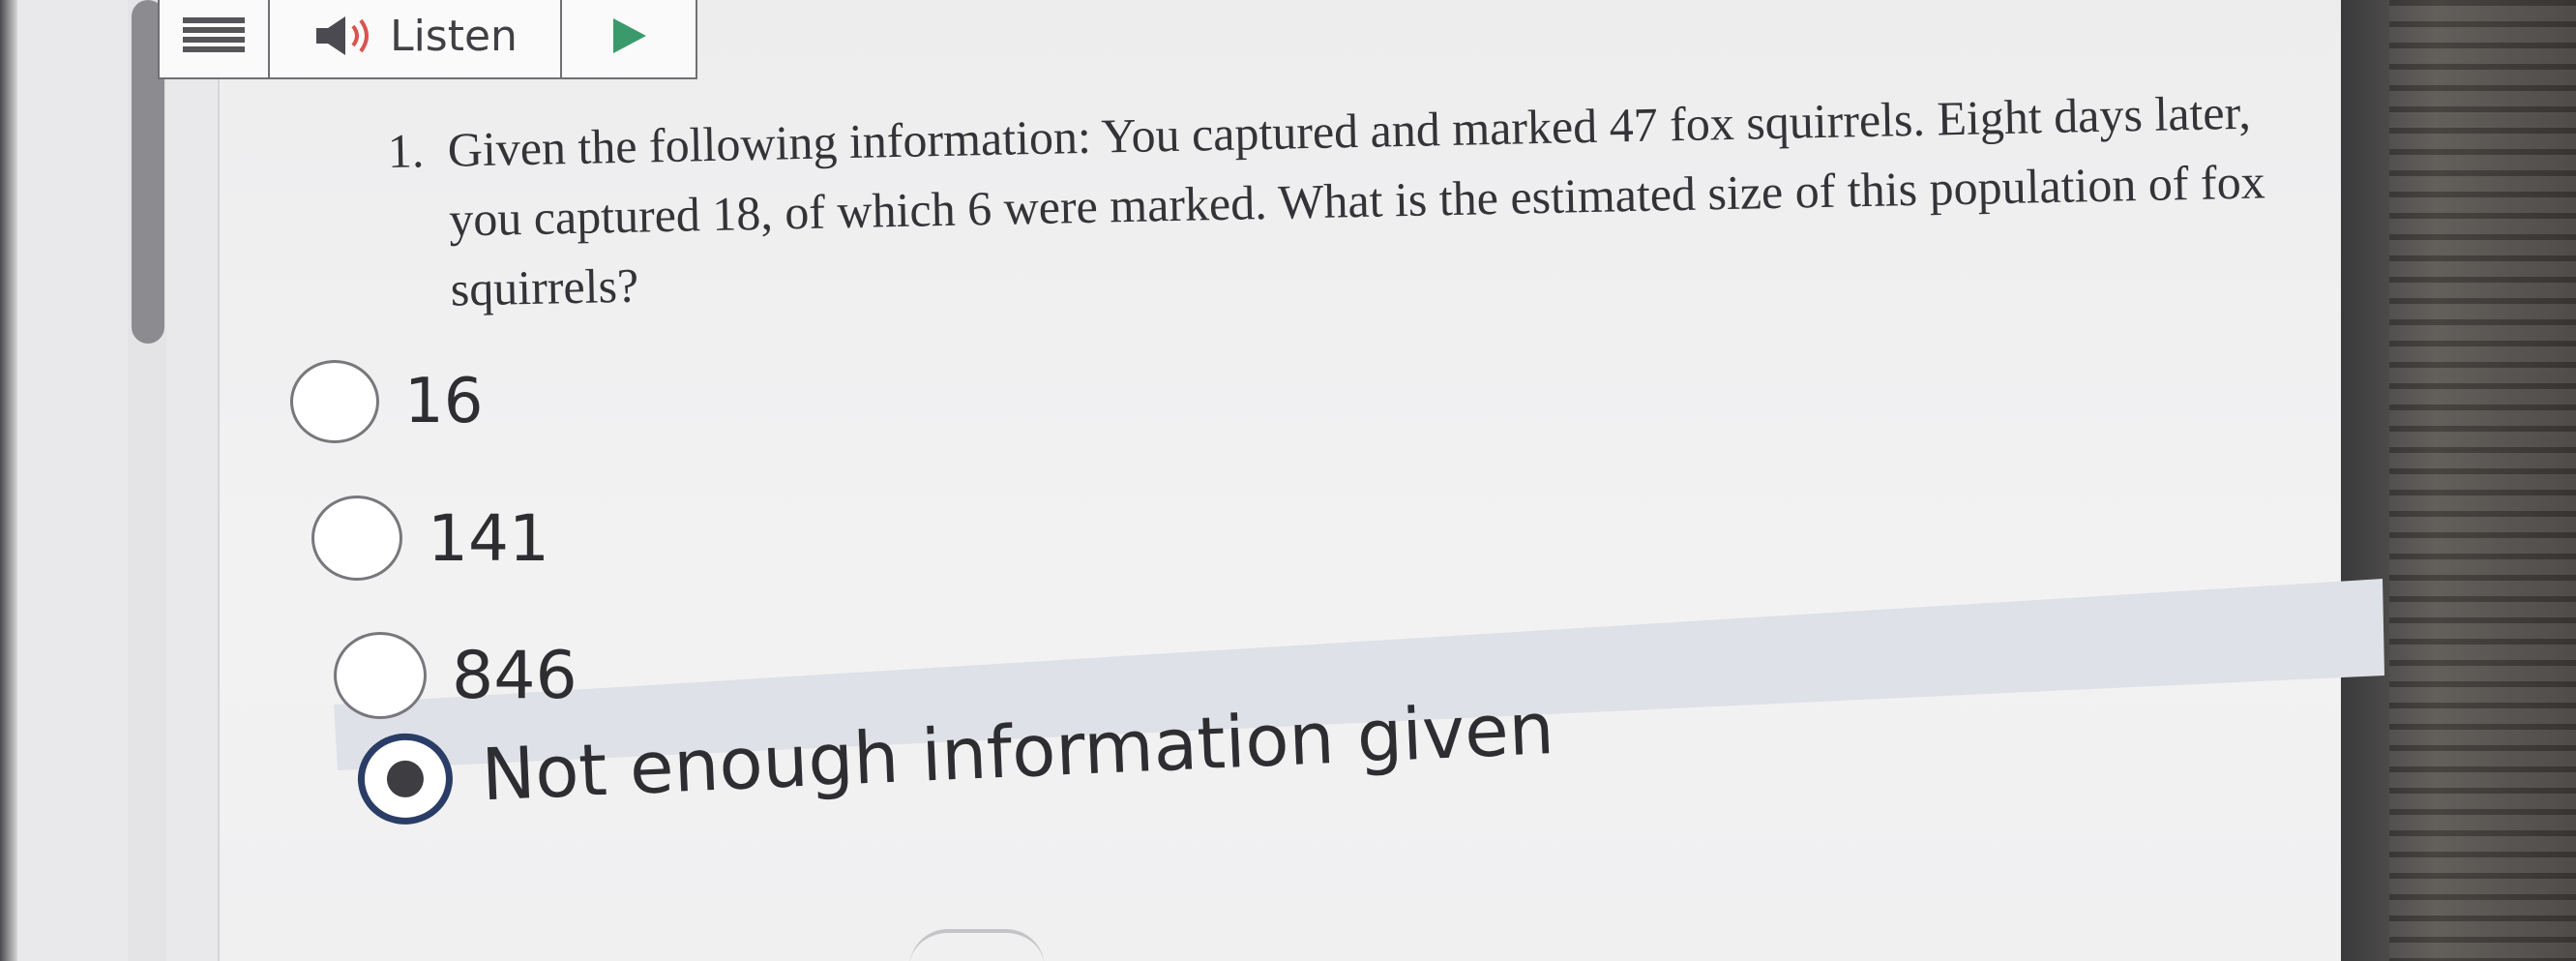 The width and height of the screenshot is (2576, 961). What do you see at coordinates (110, 480) in the screenshot?
I see `left-panel` at bounding box center [110, 480].